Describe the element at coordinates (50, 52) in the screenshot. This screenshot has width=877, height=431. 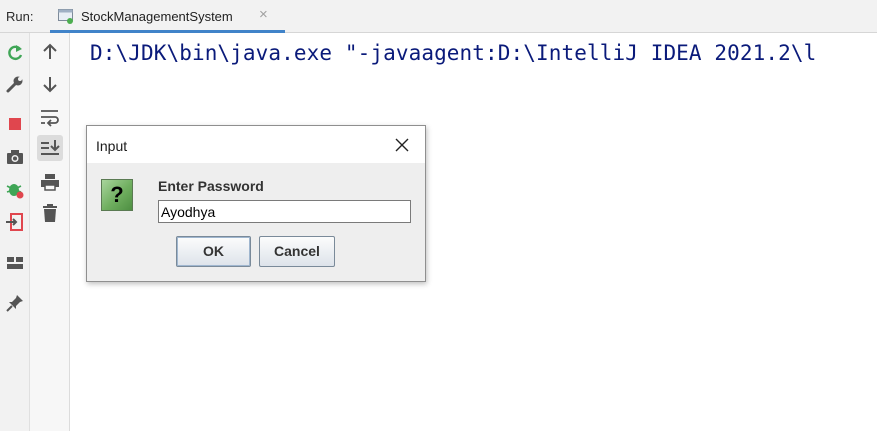
I see `arrow-up-icon` at that location.